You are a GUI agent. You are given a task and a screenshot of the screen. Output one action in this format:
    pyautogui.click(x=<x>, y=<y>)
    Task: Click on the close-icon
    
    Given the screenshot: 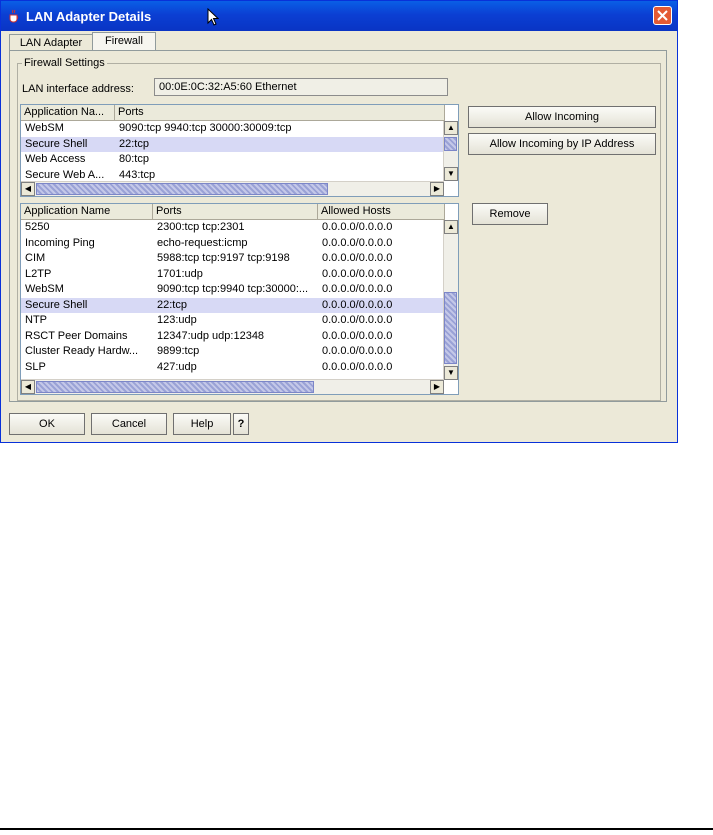 What is the action you would take?
    pyautogui.click(x=662, y=15)
    